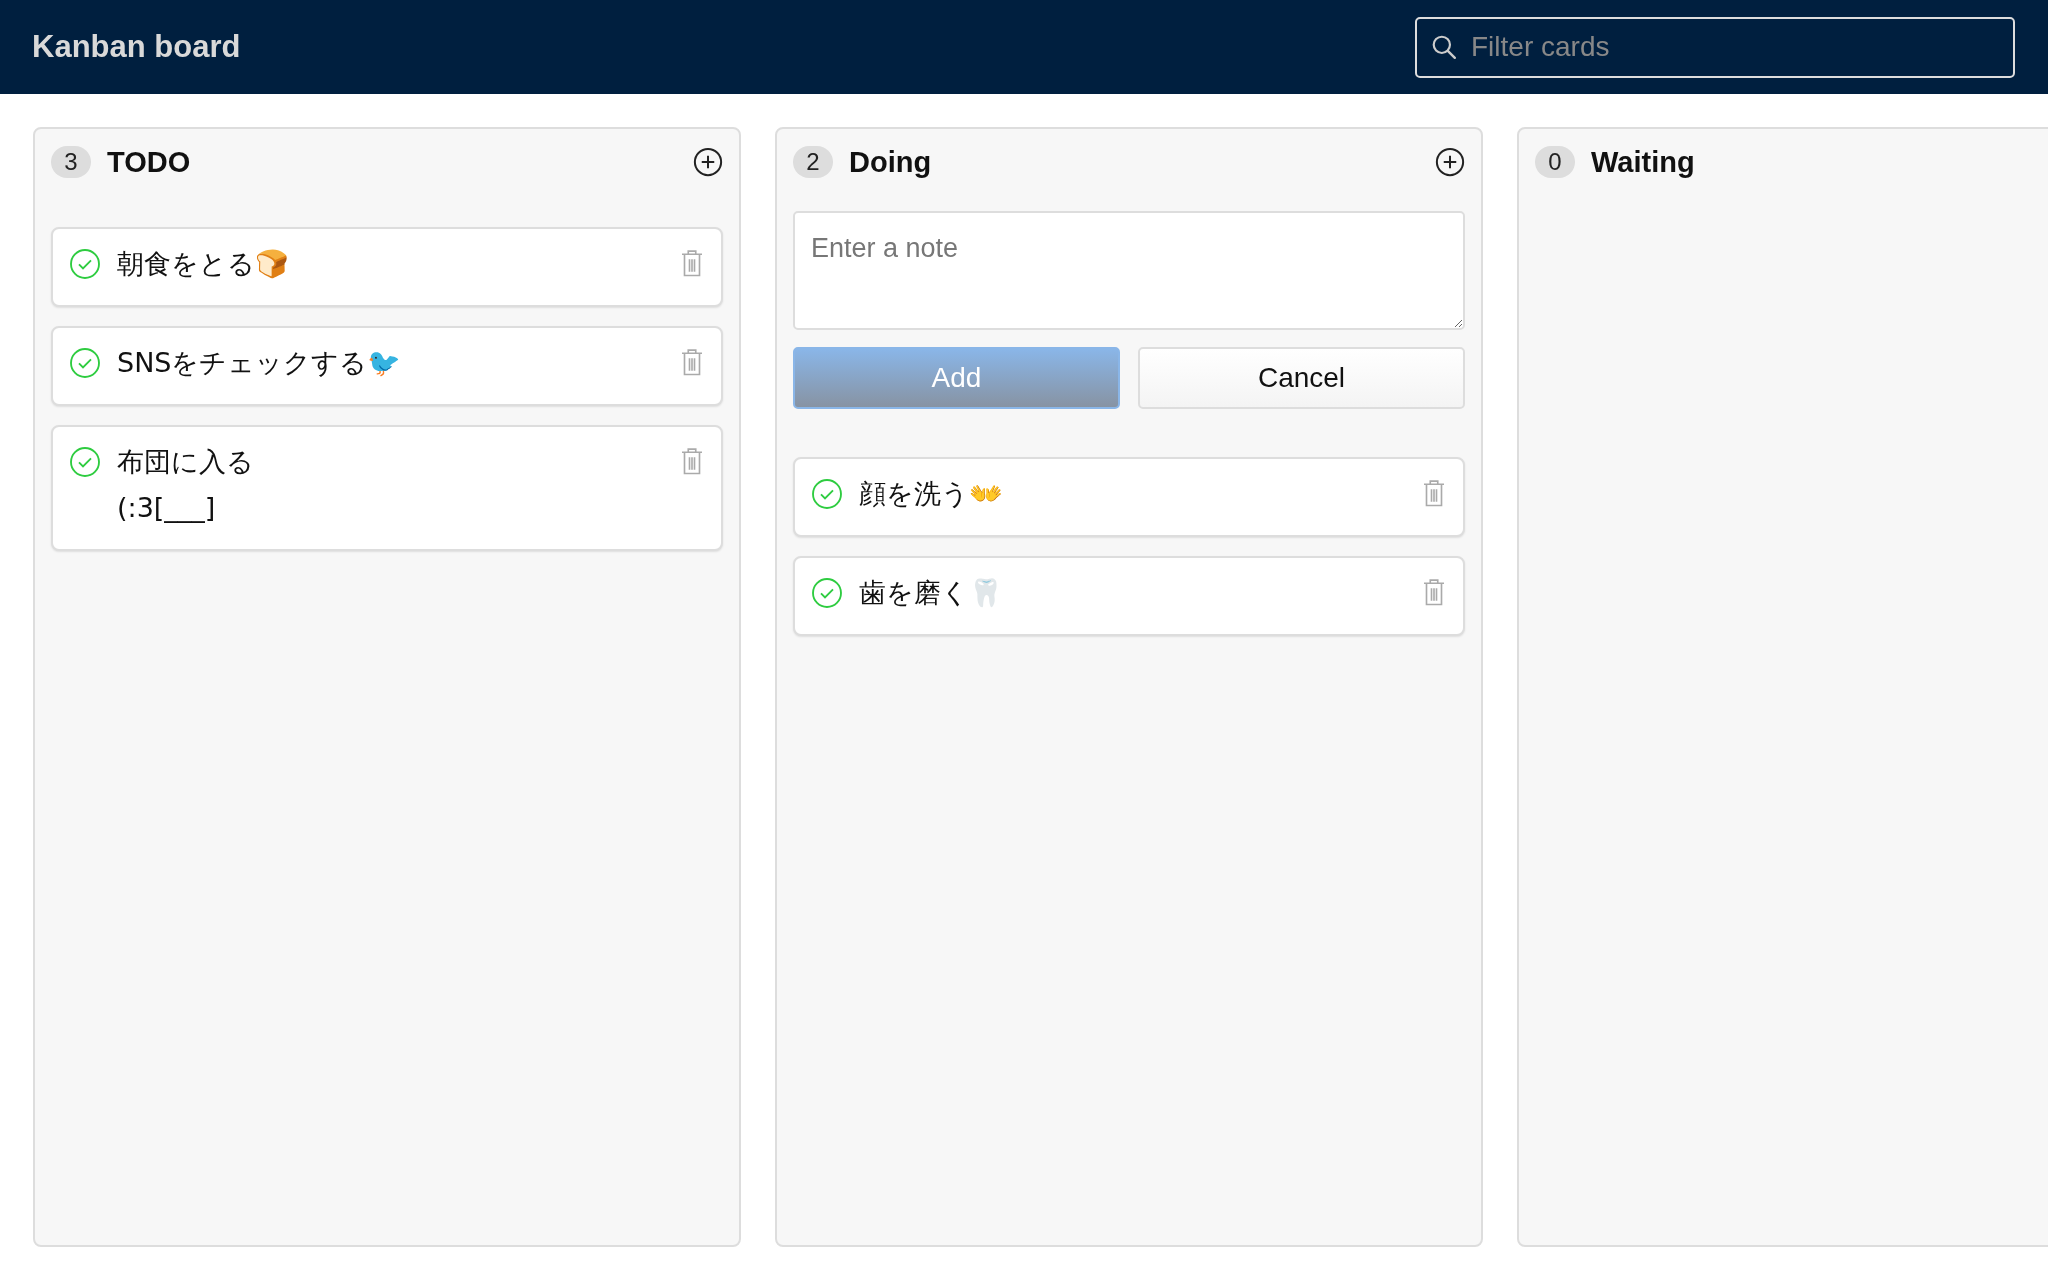 This screenshot has height=1280, width=2048. I want to click on card-text: SNSをチェックする🐦, so click(259, 363).